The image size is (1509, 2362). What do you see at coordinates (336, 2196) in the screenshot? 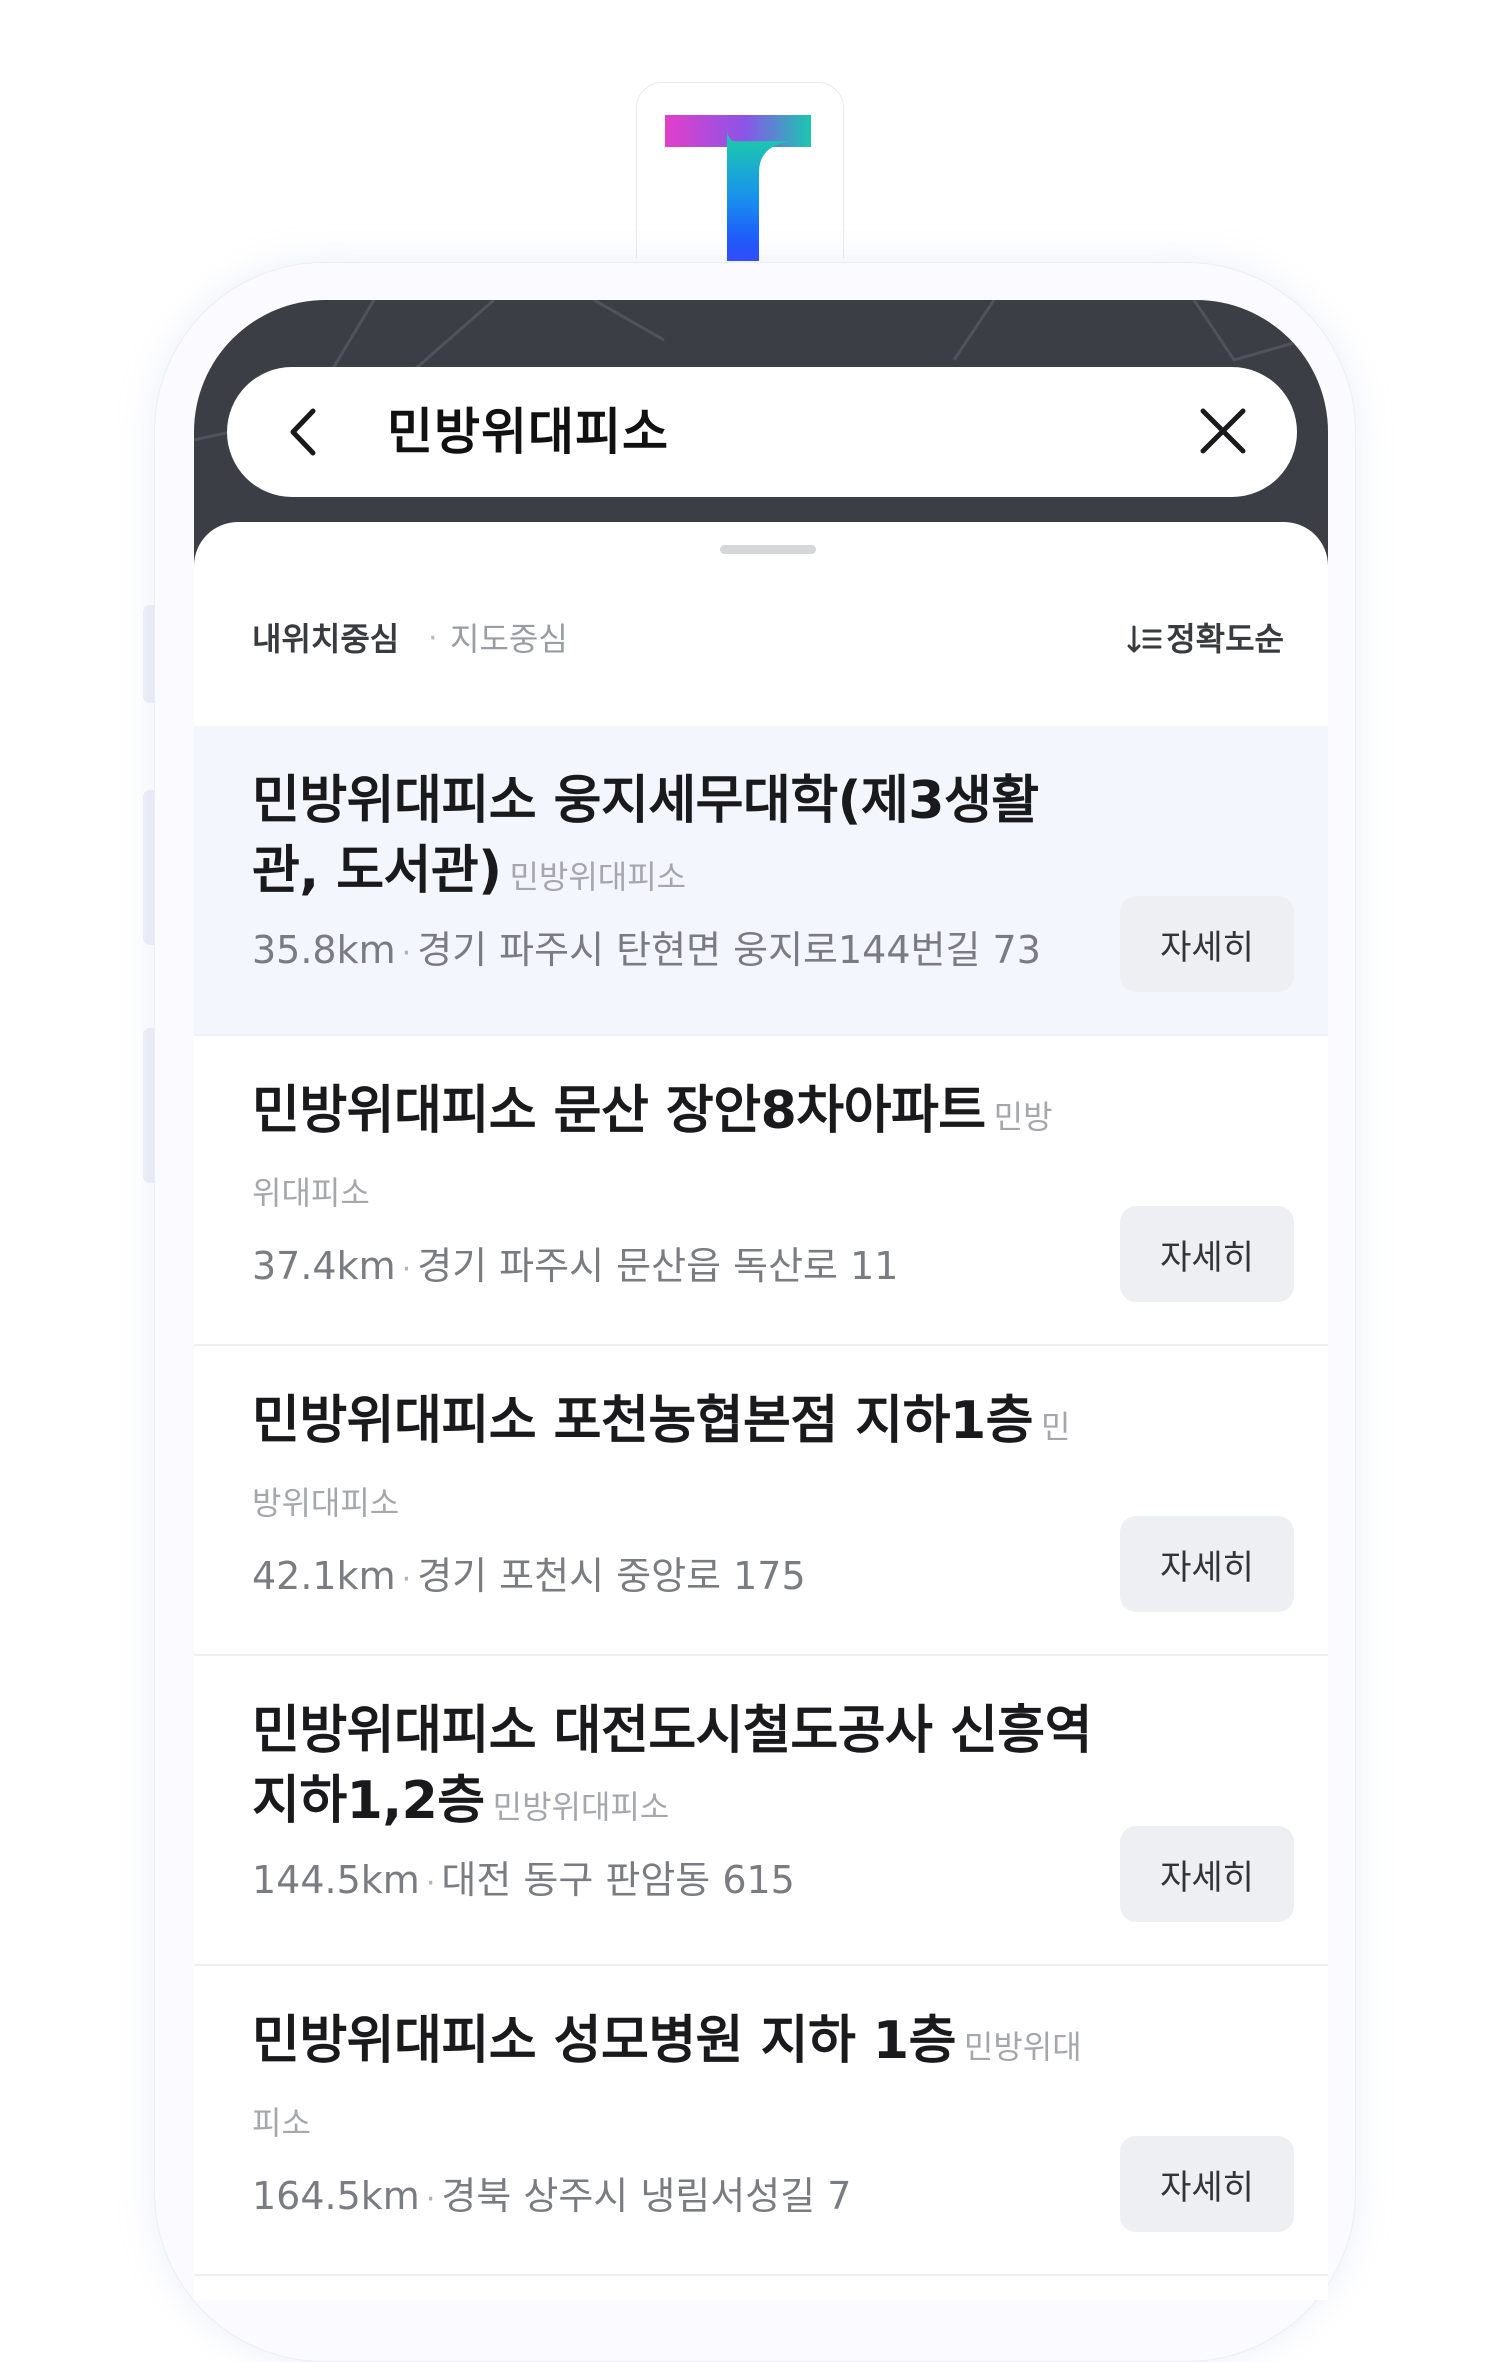
I see `result-distance: 164.5km` at bounding box center [336, 2196].